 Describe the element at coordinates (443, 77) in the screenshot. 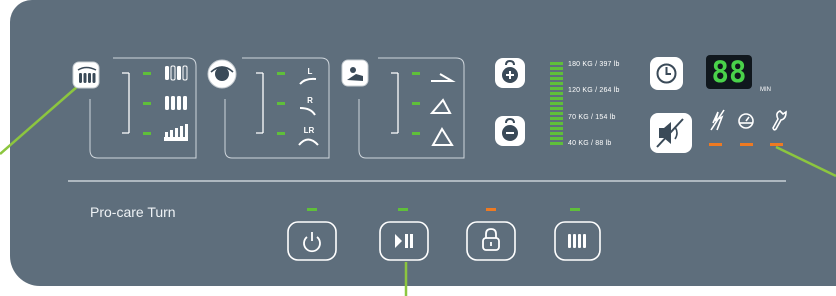

I see `angle-low-icon` at that location.